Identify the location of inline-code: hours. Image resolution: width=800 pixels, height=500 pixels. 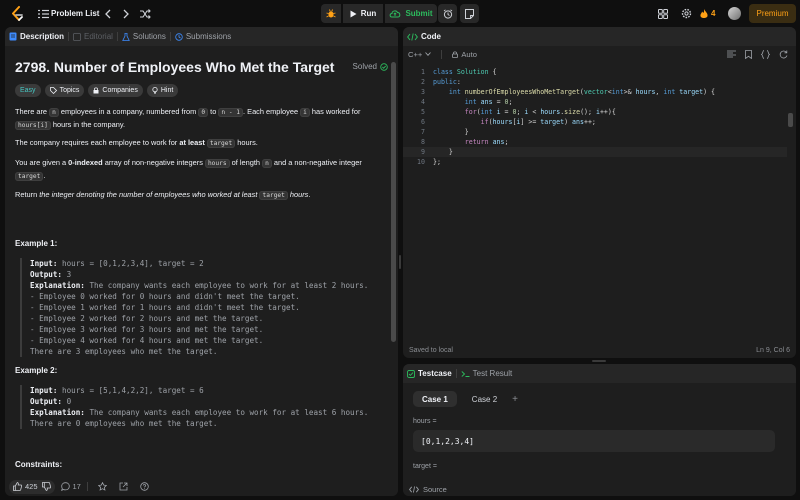
(217, 163).